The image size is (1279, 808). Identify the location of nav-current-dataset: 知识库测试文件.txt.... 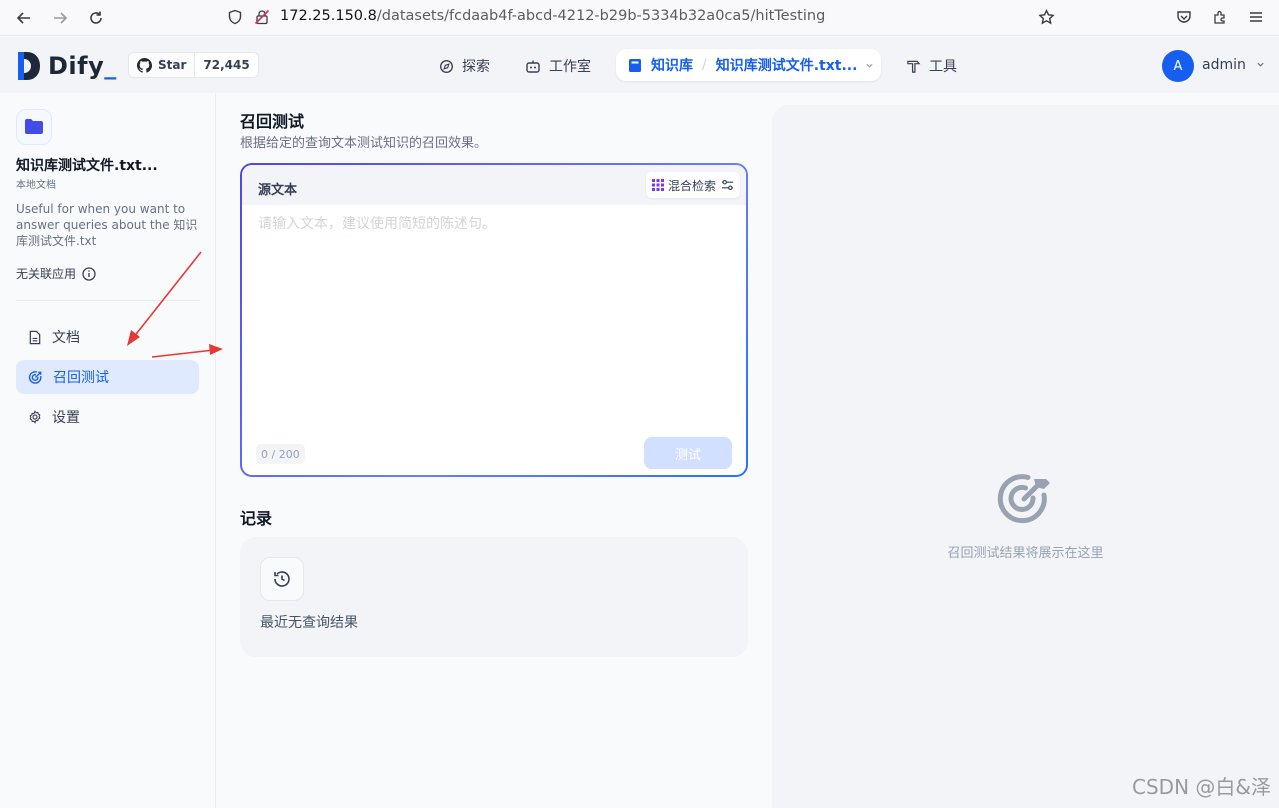
(787, 65).